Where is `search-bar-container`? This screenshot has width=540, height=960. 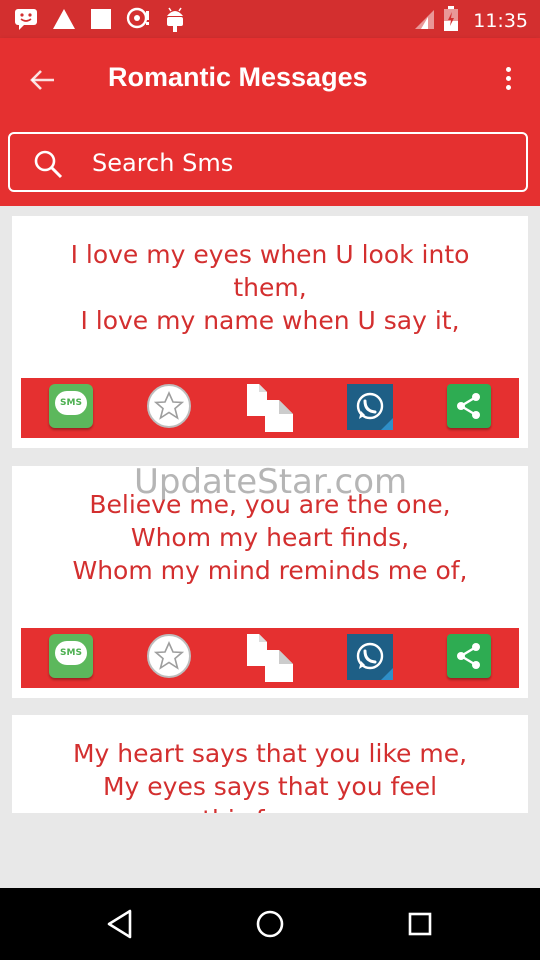 search-bar-container is located at coordinates (270, 164).